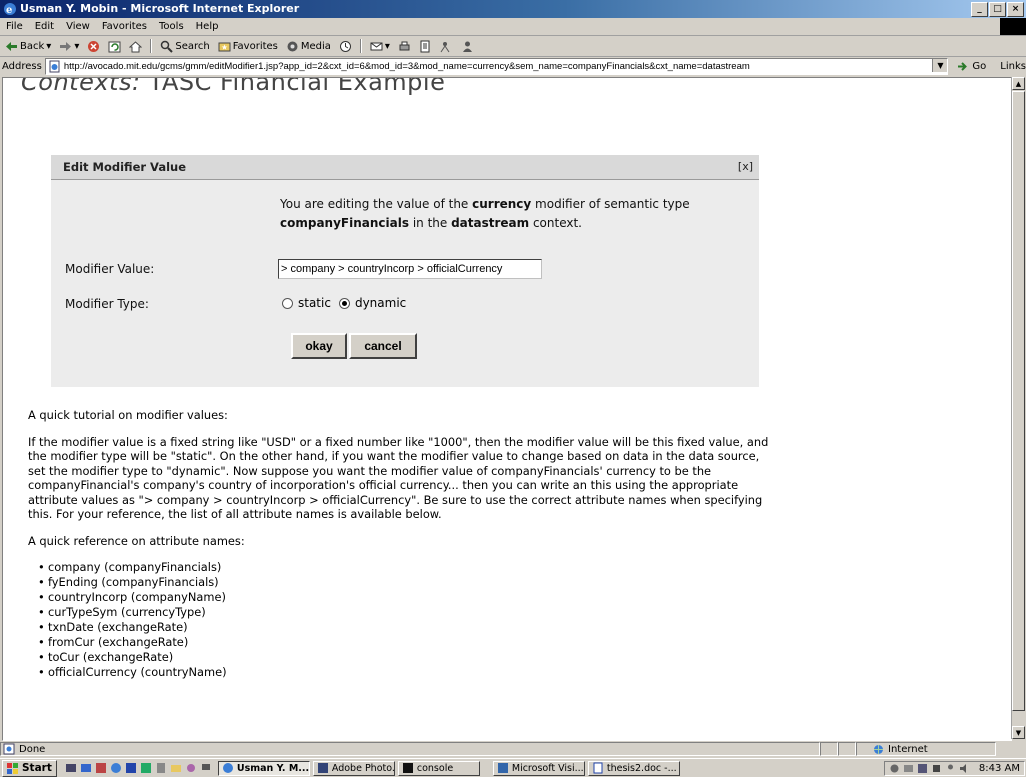  Describe the element at coordinates (446, 46) in the screenshot. I see `discuss-button` at that location.